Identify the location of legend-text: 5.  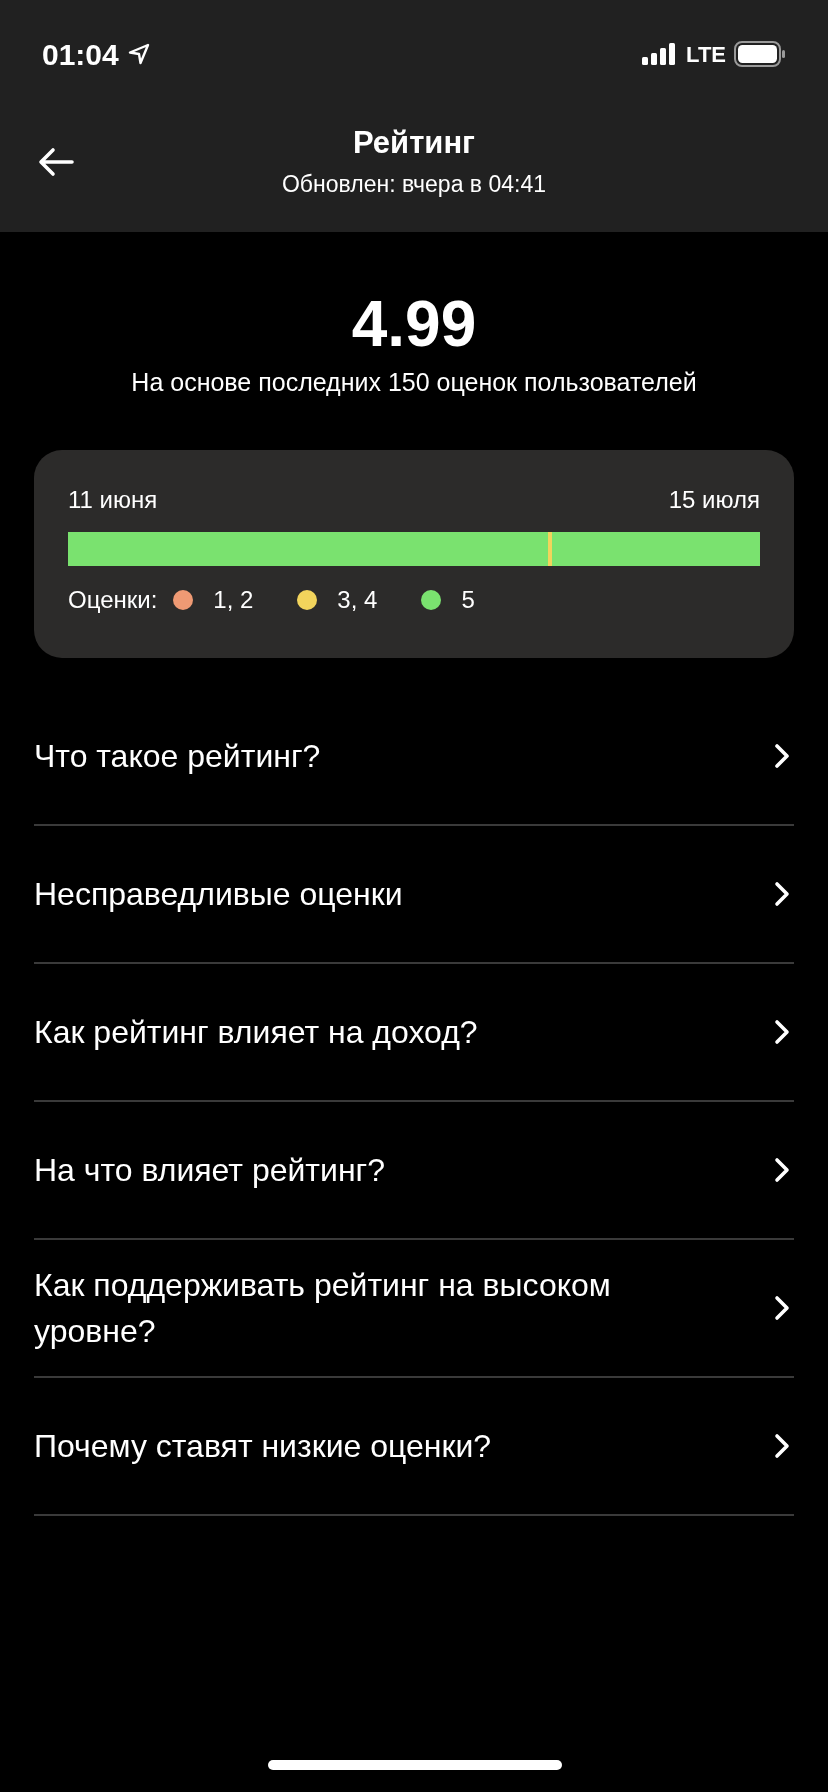
(468, 600).